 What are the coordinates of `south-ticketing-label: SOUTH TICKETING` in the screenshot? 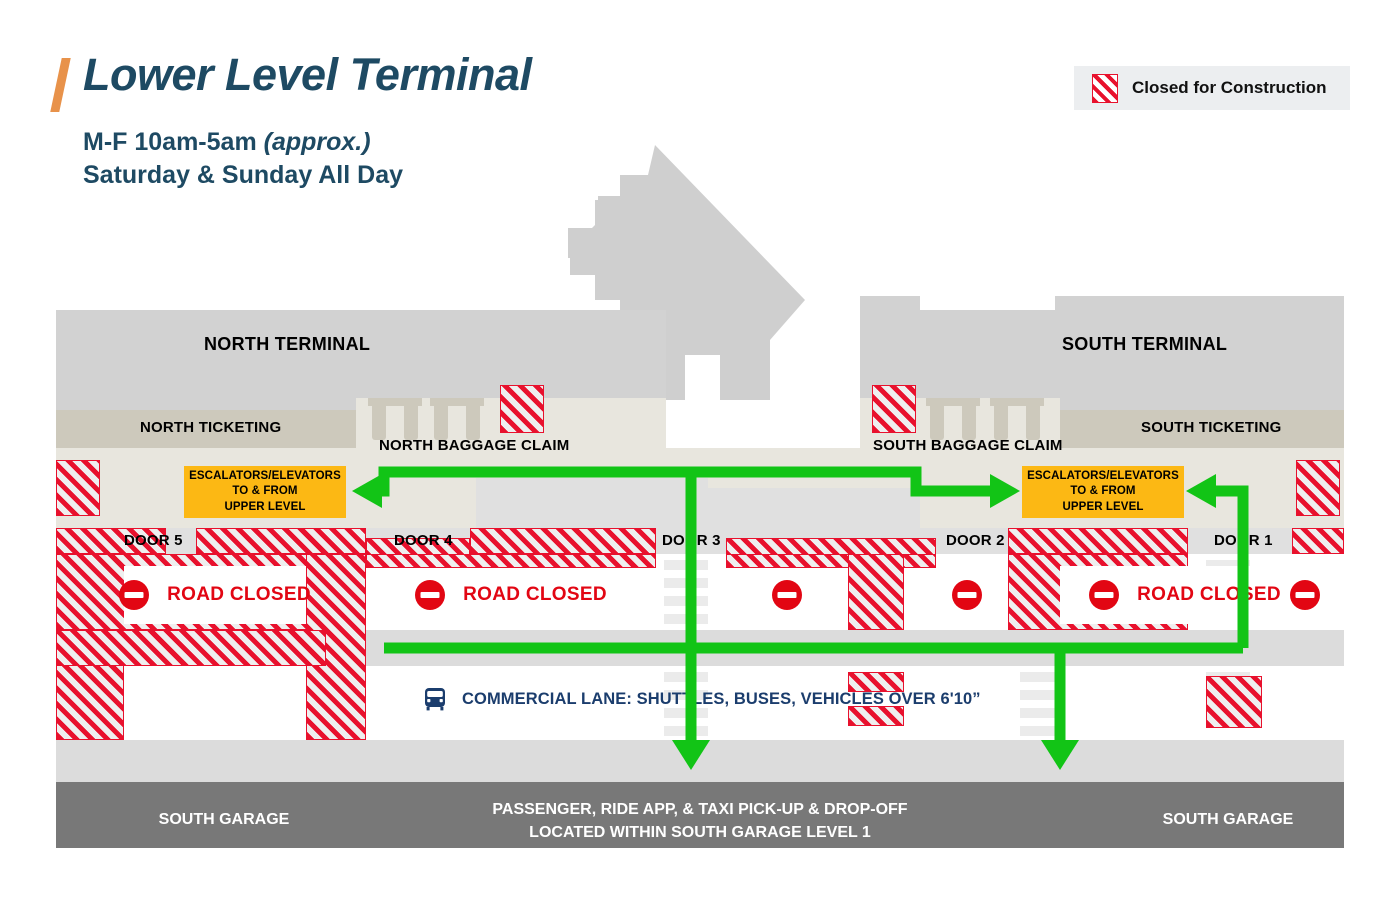 It's located at (1211, 427).